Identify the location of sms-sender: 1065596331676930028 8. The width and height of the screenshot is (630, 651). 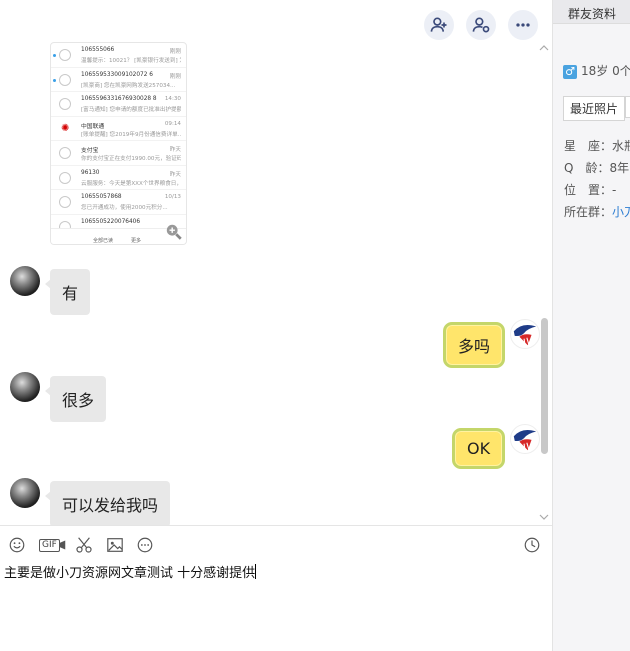
(119, 99).